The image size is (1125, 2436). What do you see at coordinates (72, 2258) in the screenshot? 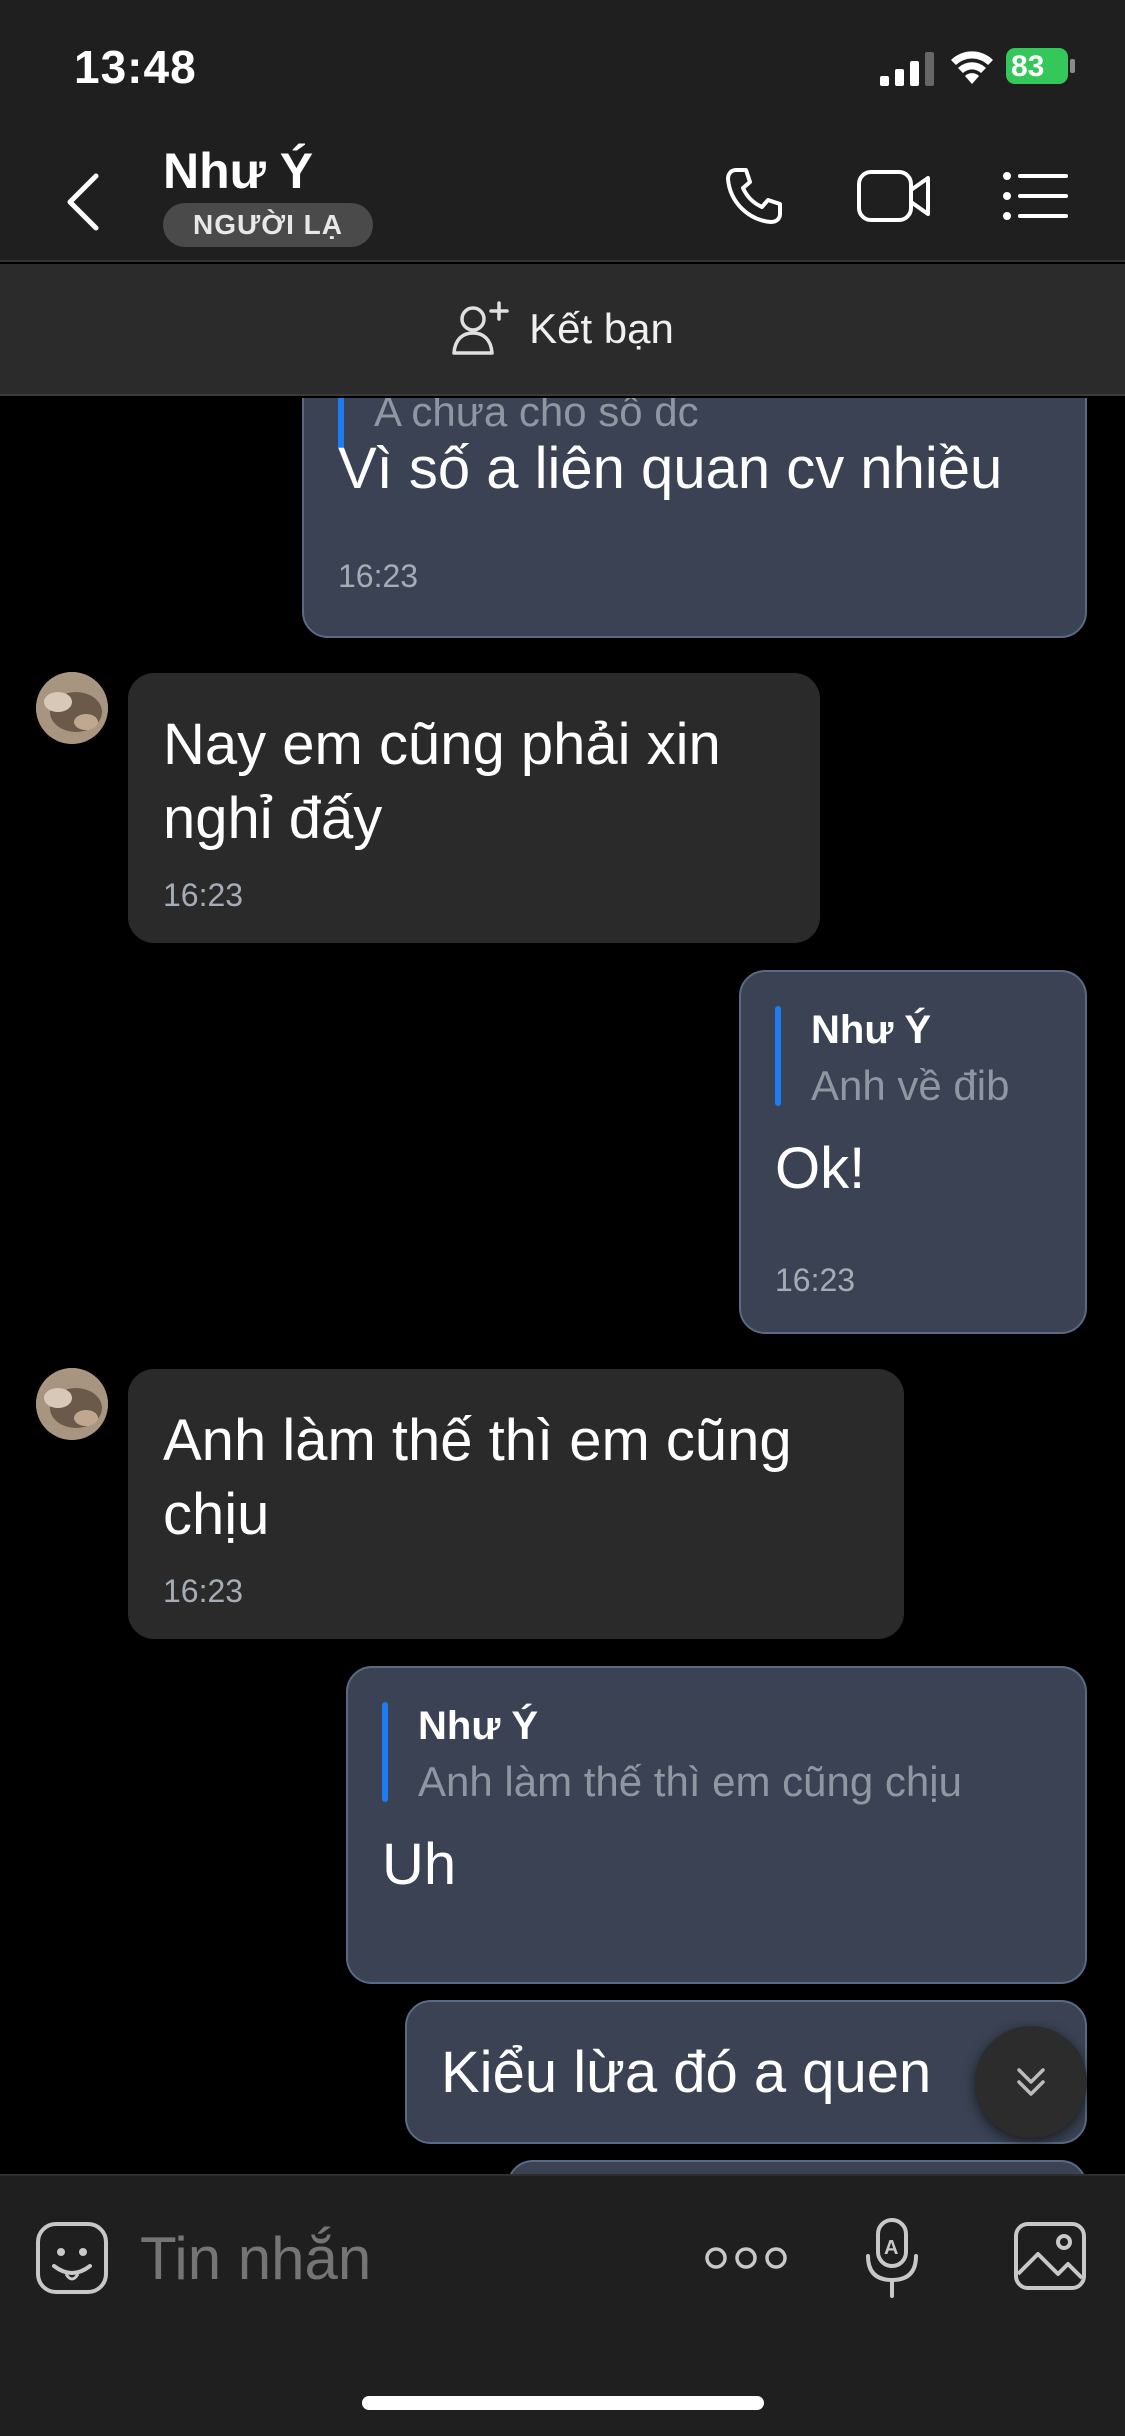
I see `sticker-emoji-button` at bounding box center [72, 2258].